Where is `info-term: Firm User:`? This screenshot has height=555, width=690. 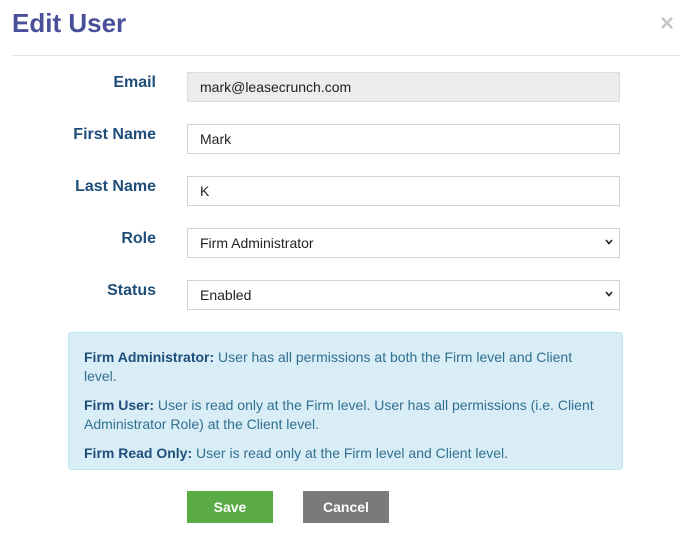 info-term: Firm User: is located at coordinates (119, 405).